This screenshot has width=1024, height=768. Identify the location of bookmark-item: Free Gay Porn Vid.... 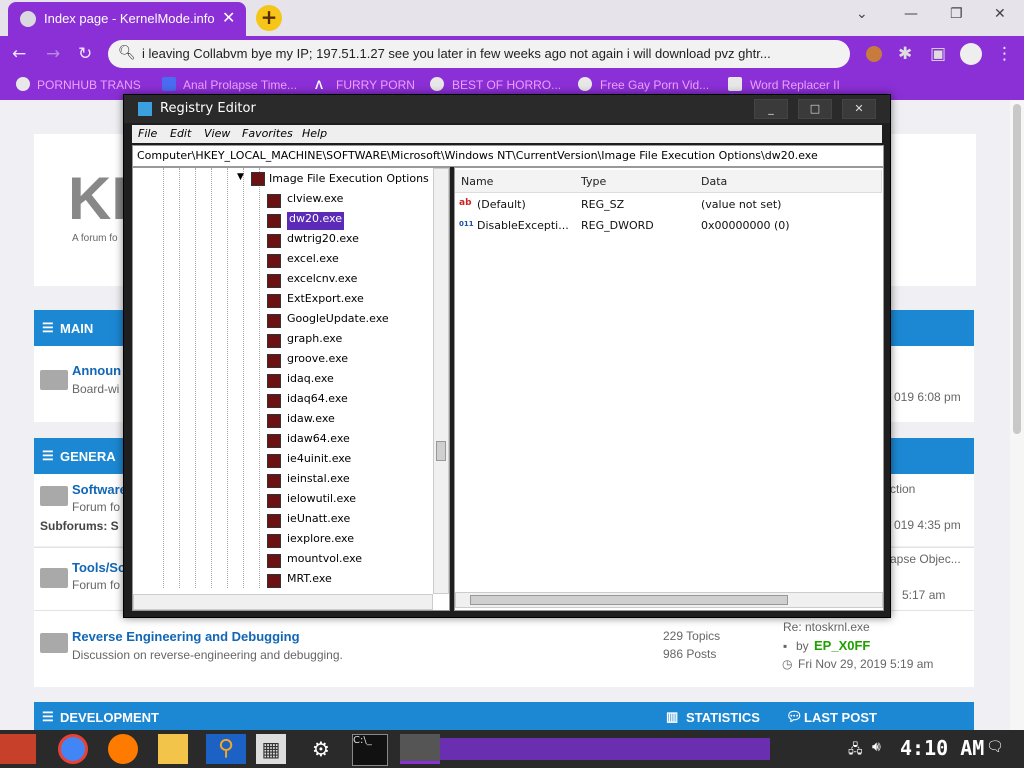
(654, 85).